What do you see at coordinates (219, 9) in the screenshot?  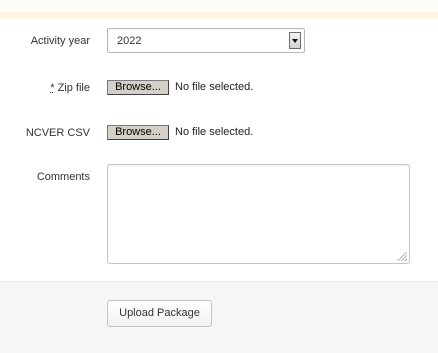 I see `top-banner-strip` at bounding box center [219, 9].